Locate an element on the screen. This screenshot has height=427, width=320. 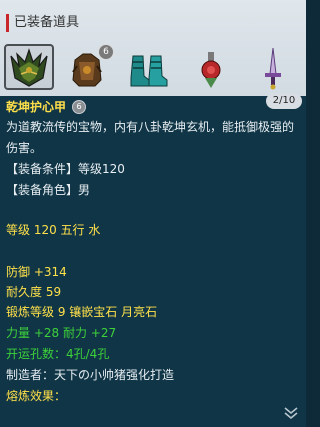
equip-requirement: 【装备条件】等级120 is located at coordinates (65, 169).